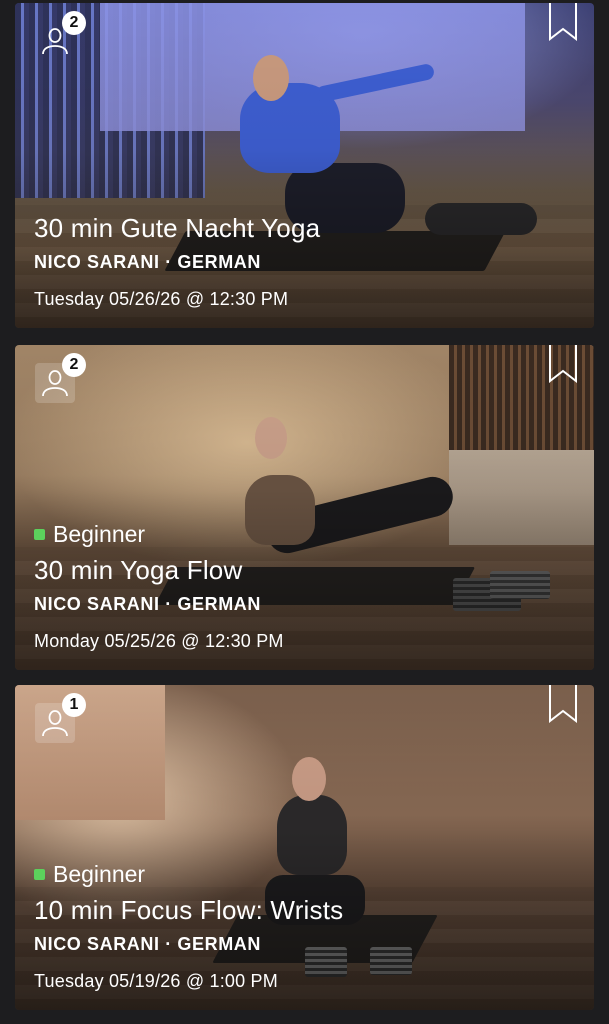 The height and width of the screenshot is (1024, 609). I want to click on class-title: 30 min Yoga Flow, so click(138, 570).